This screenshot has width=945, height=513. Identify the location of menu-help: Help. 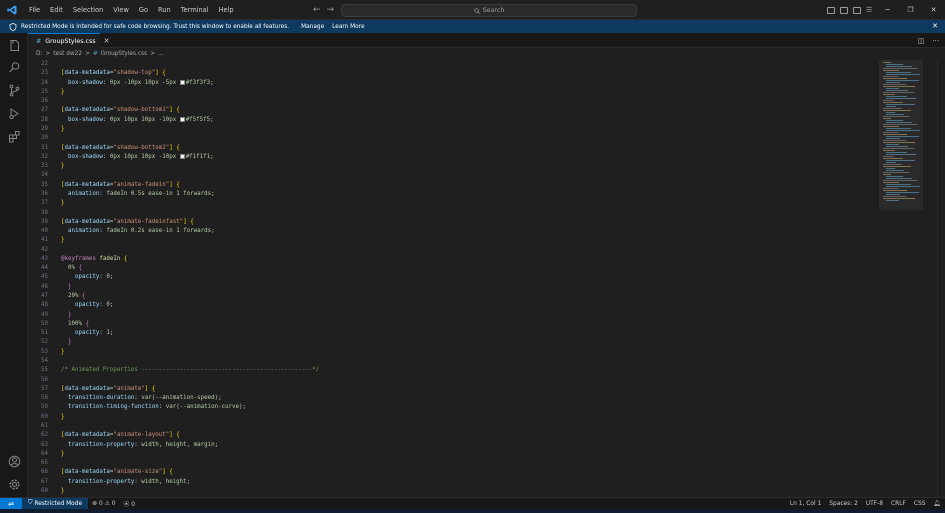
(226, 10).